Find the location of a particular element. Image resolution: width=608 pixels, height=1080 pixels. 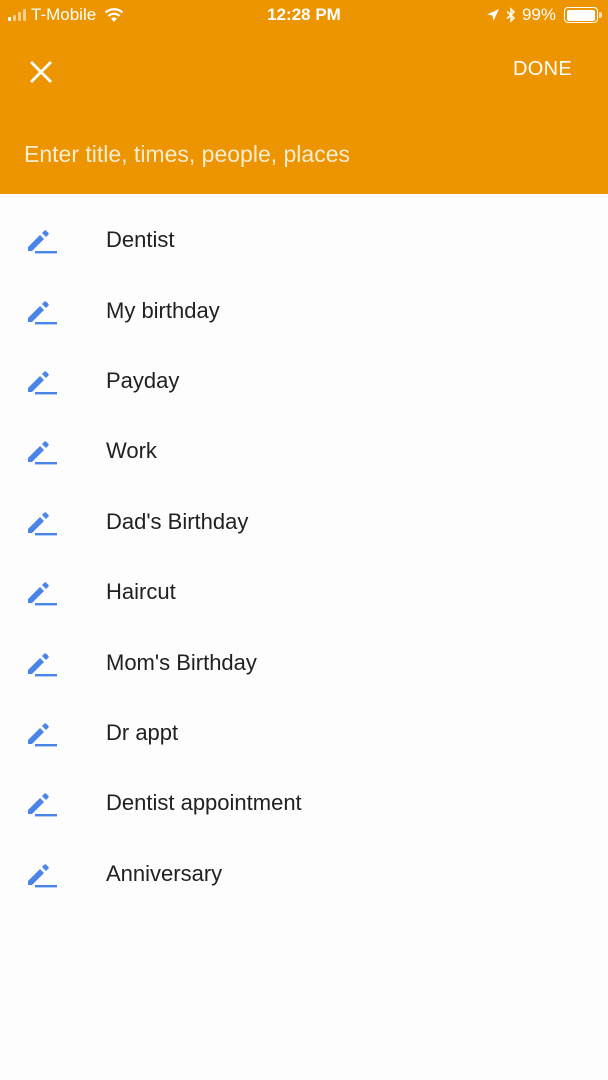

battery-fill is located at coordinates (581, 15).